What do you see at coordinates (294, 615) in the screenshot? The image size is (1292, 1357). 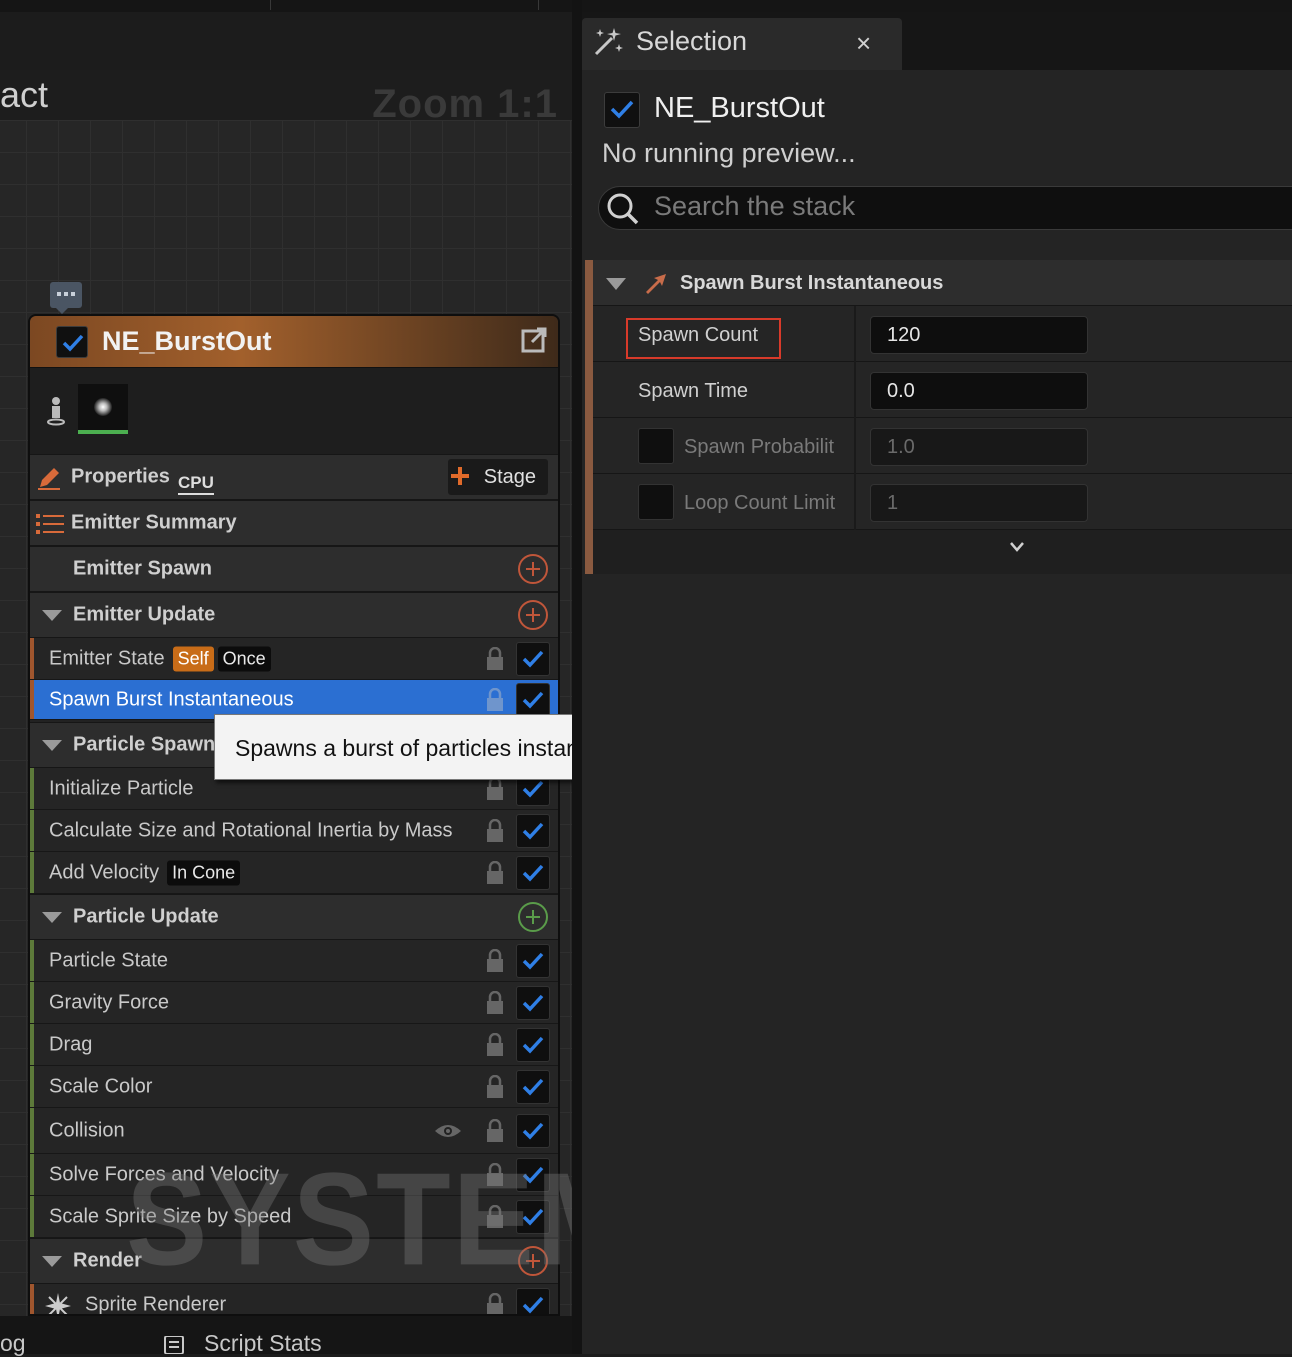 I see `emitter-update-section: Emitter Update` at bounding box center [294, 615].